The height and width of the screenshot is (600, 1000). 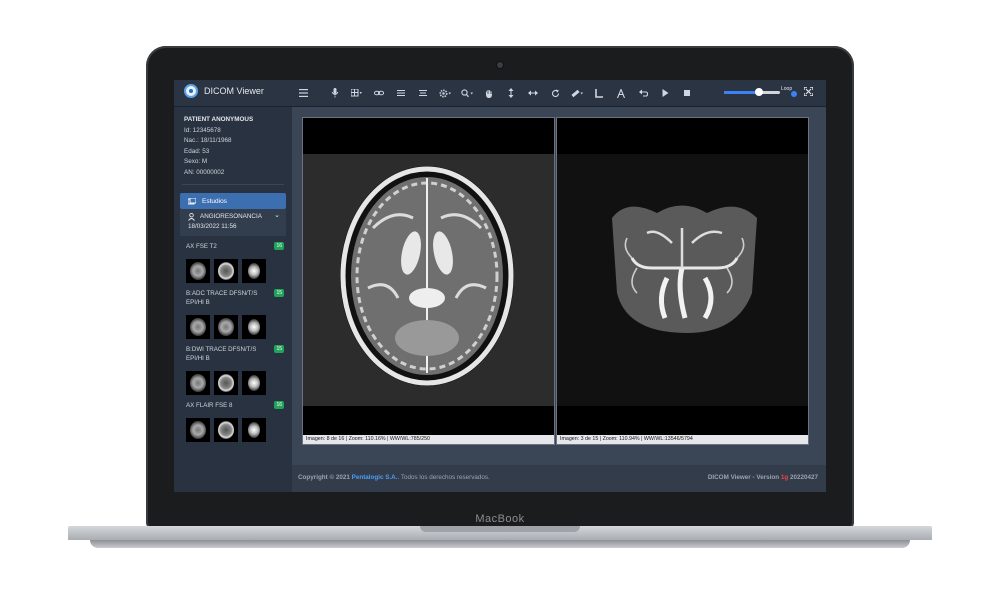 I want to click on series-item: B:ADC TRACE DFSN/T/S EPI/HI B 15, so click(x=233, y=298).